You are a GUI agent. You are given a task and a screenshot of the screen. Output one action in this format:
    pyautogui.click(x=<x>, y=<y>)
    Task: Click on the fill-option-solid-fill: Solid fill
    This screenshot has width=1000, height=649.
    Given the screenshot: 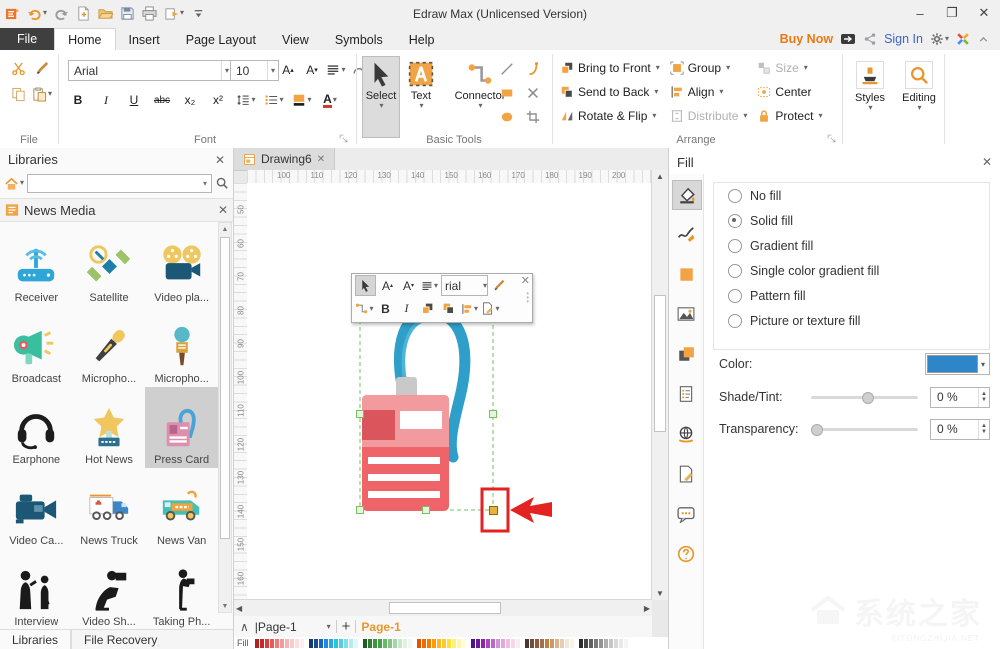 What is the action you would take?
    pyautogui.click(x=851, y=220)
    